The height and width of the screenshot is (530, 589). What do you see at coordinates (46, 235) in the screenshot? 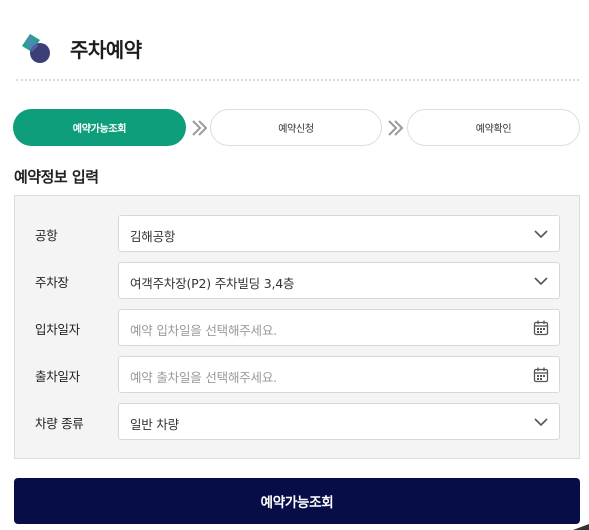
I see `airport-label: 공항` at bounding box center [46, 235].